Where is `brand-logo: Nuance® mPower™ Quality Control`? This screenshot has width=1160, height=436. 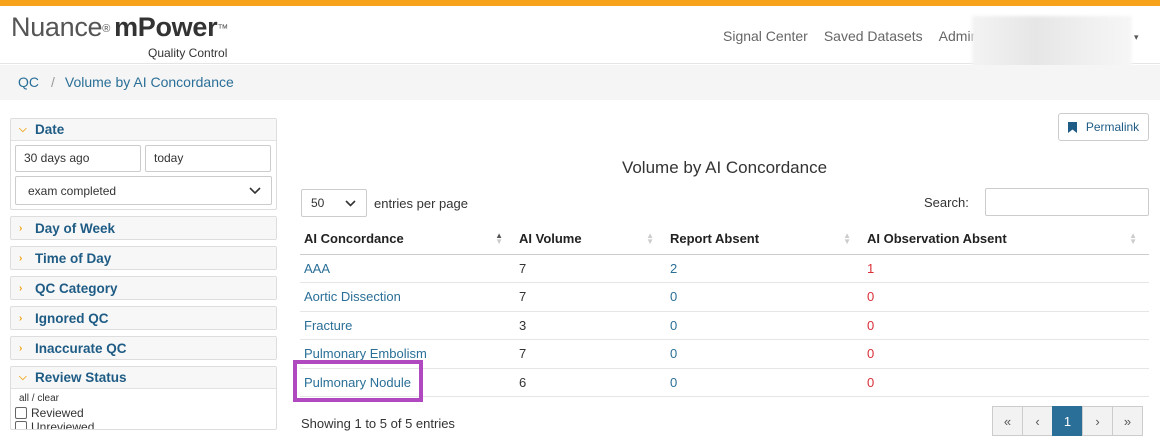
brand-logo: Nuance® mPower™ Quality Control is located at coordinates (120, 36).